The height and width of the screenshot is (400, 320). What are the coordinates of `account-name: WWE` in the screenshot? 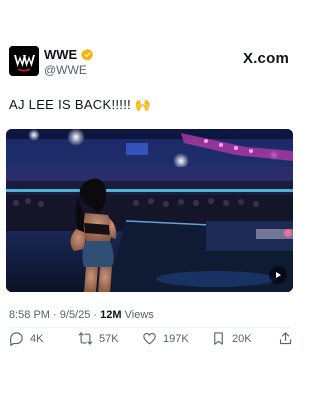 It's located at (60, 54).